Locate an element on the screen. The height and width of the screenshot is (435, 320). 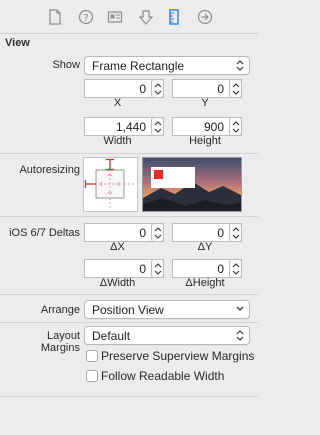
show-popup-value: Frame Rectangle is located at coordinates (138, 66).